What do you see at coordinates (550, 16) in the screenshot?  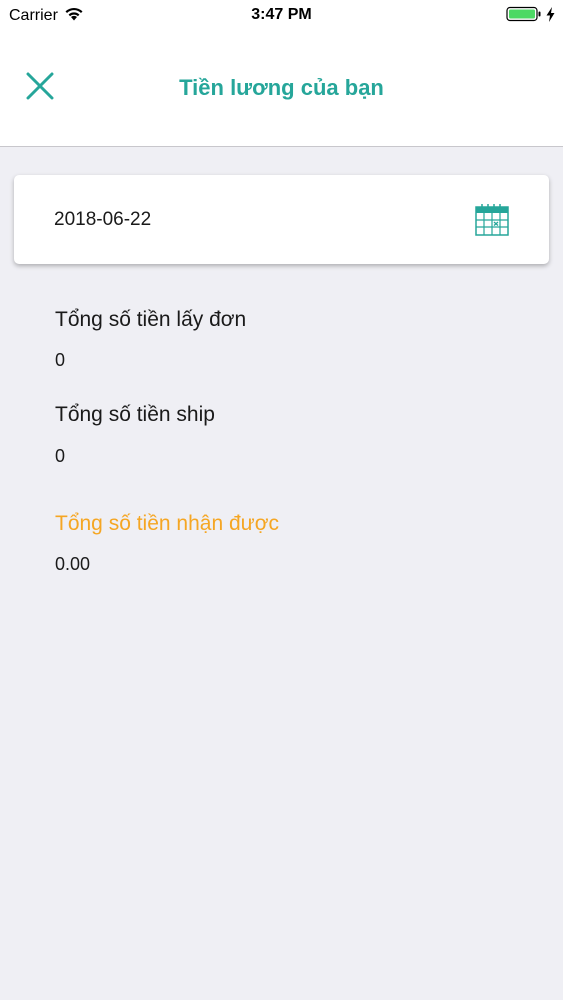 I see `charging-bolt-icon` at bounding box center [550, 16].